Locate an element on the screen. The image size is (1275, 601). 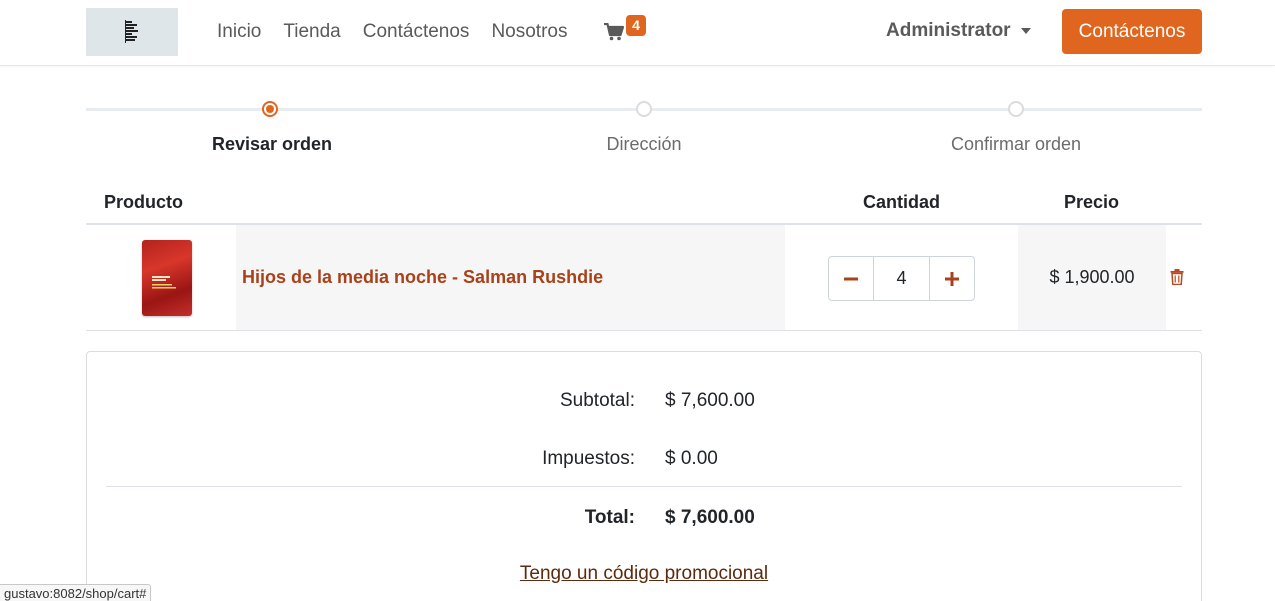
remove-item-button is located at coordinates (1177, 279).